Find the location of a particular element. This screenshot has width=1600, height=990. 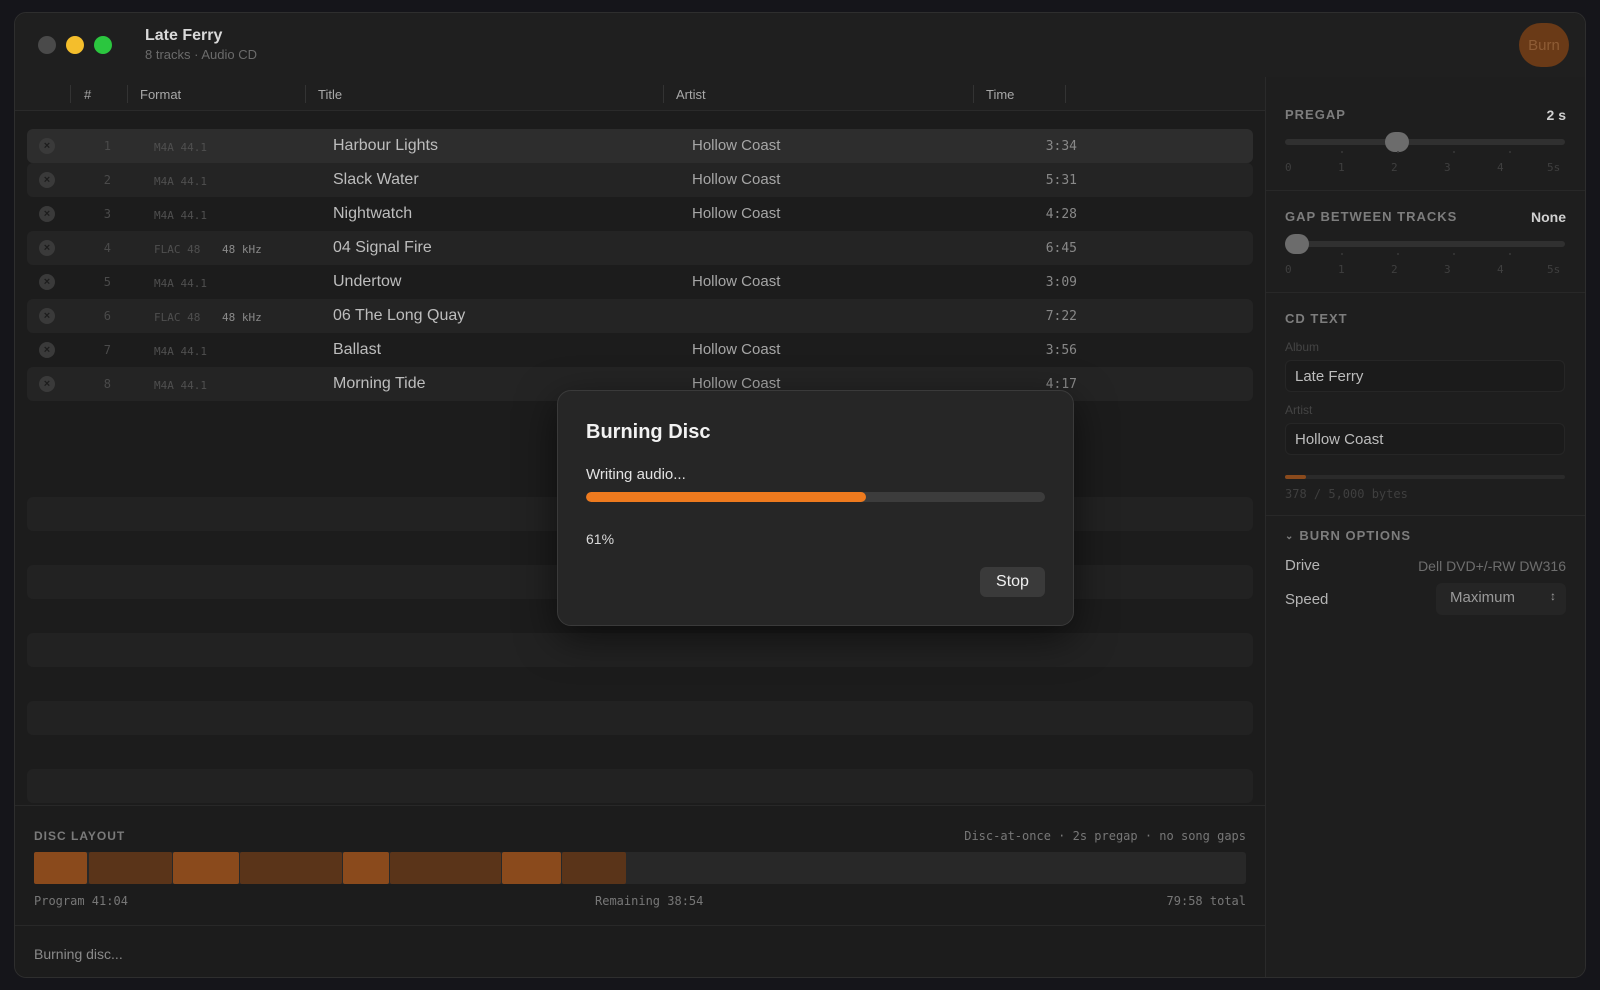

disc-total-time: 79:58 total is located at coordinates (1206, 901).